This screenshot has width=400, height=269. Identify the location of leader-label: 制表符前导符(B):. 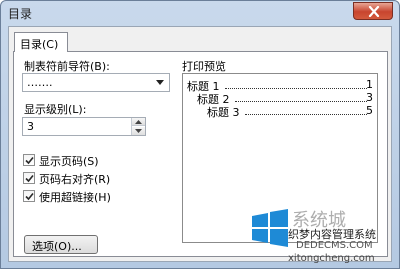
(67, 66).